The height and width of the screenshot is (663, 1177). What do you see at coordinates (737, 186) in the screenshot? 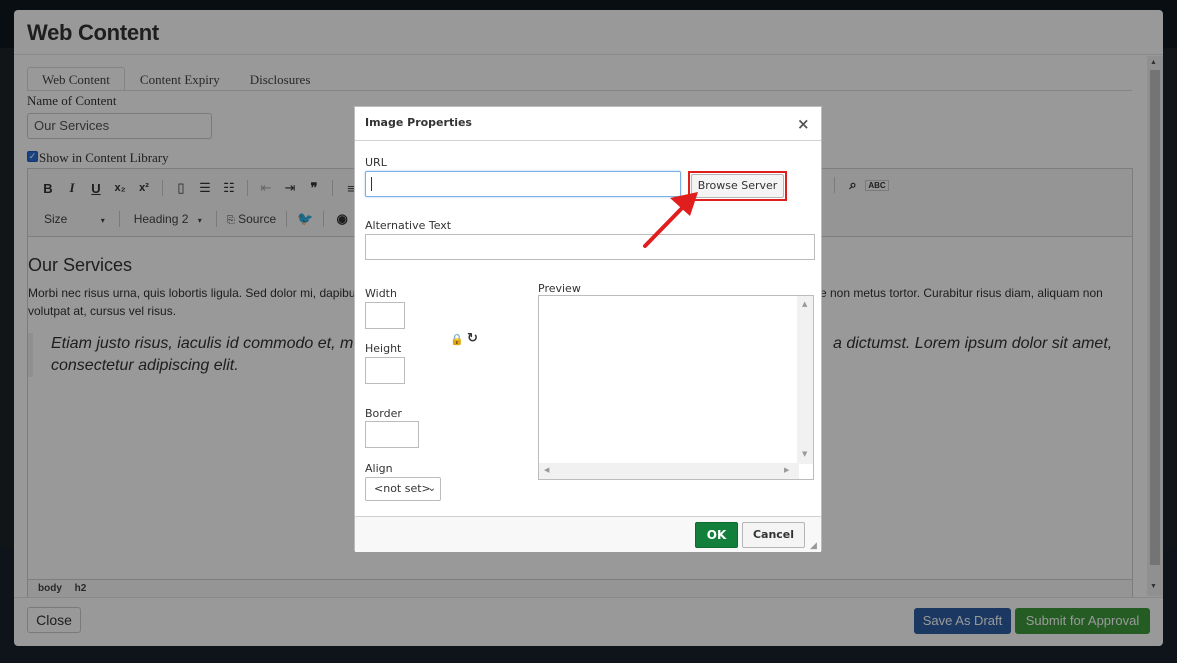
I see `highlight-box` at bounding box center [737, 186].